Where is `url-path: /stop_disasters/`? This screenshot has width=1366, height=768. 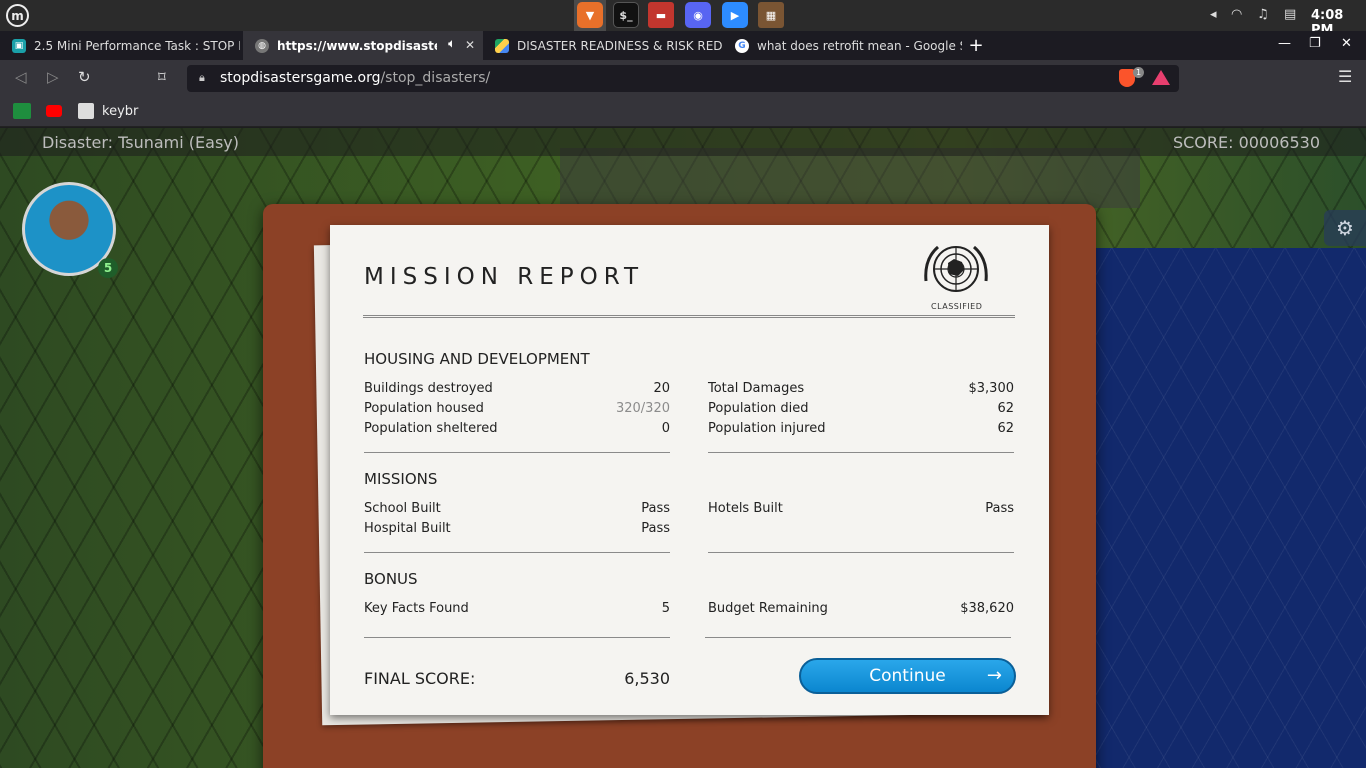
url-path: /stop_disasters/ is located at coordinates (435, 78).